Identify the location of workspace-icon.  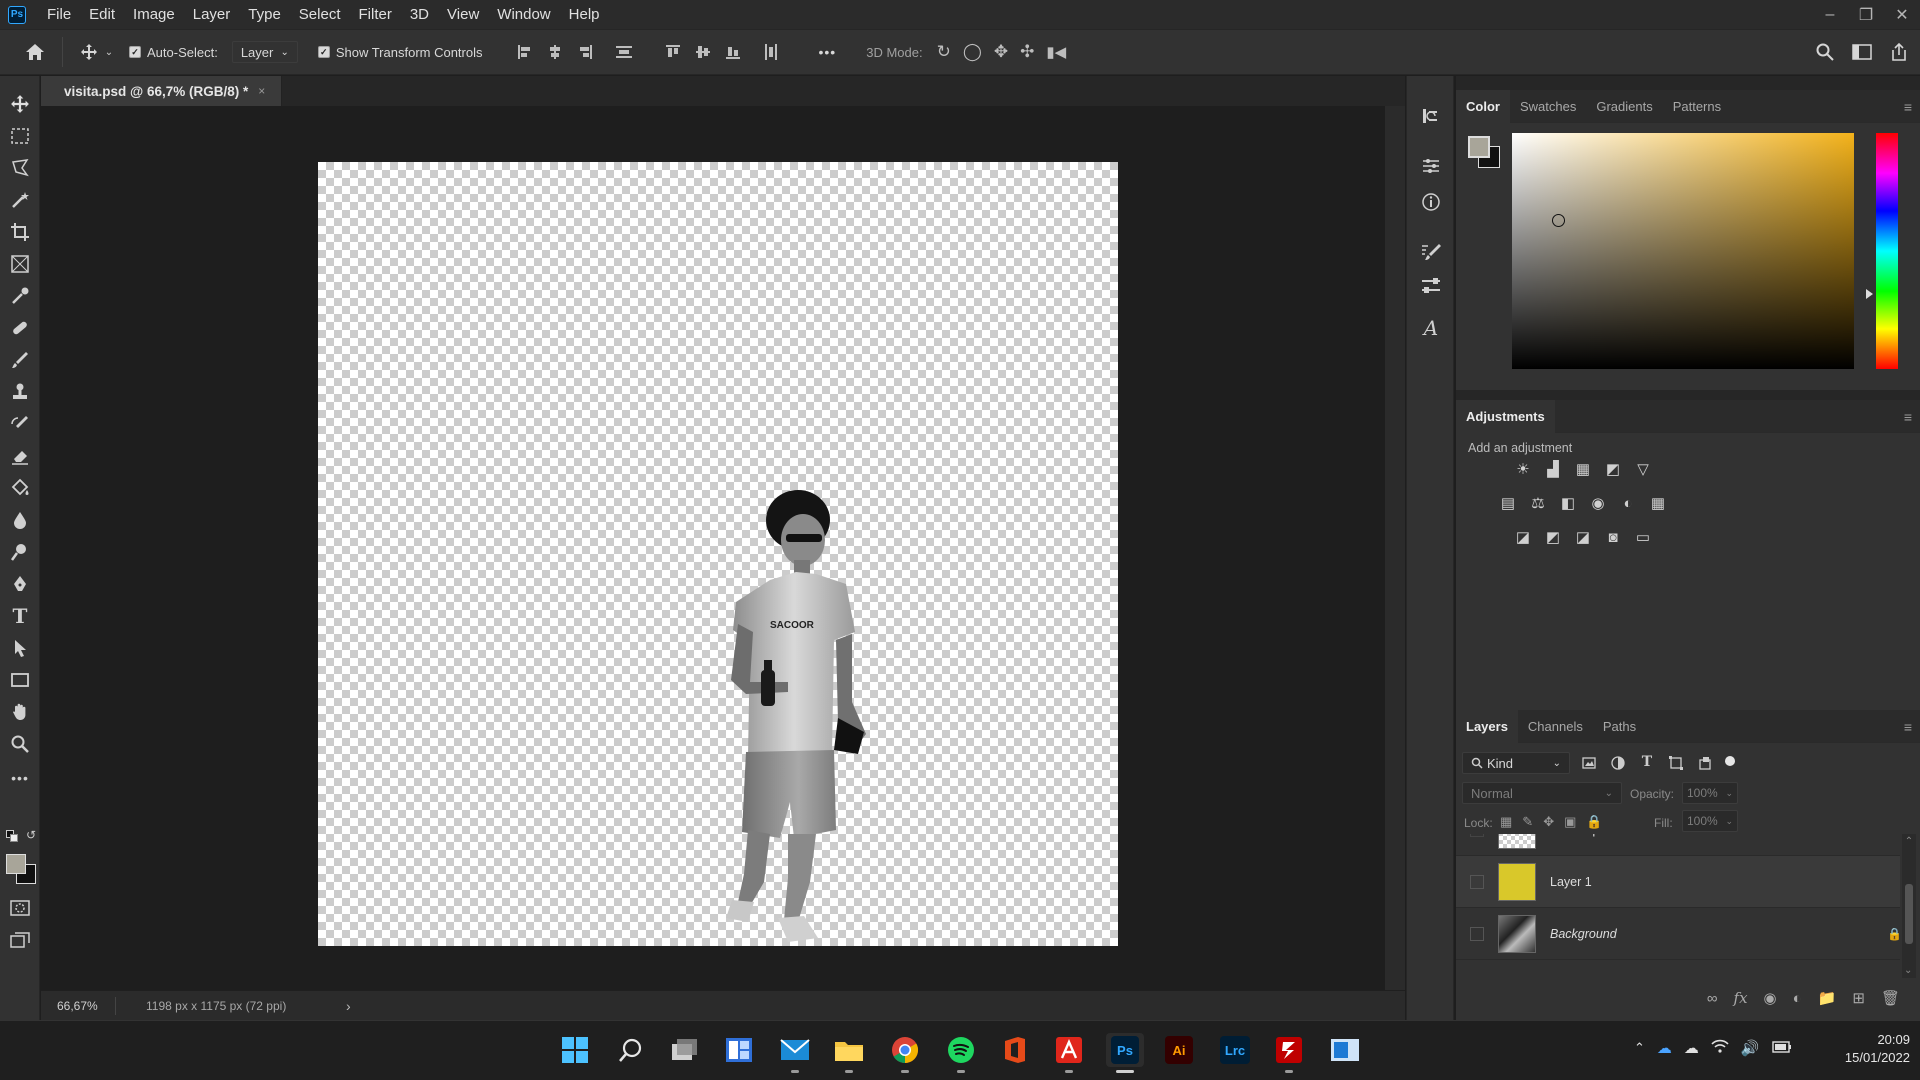
(1862, 52).